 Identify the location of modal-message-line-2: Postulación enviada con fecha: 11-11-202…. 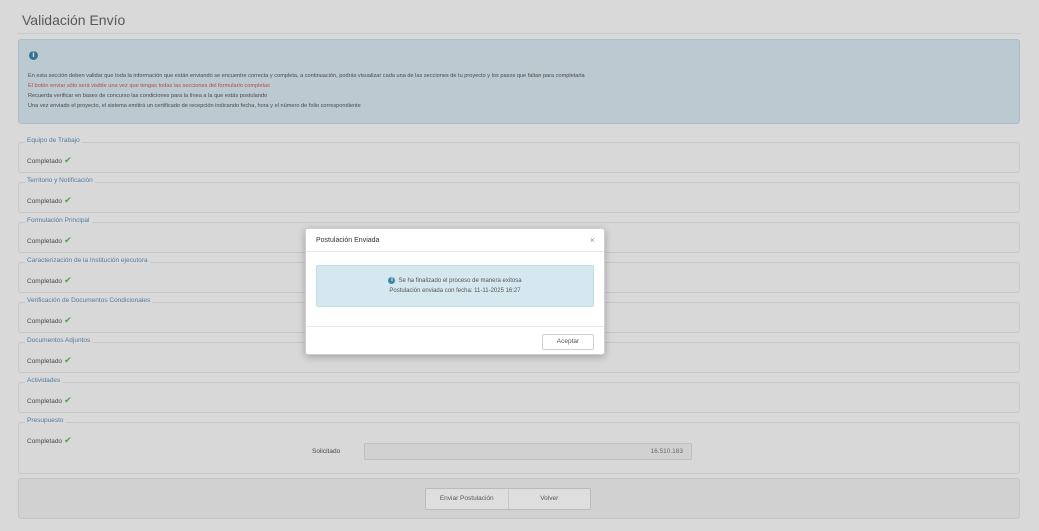
(455, 291).